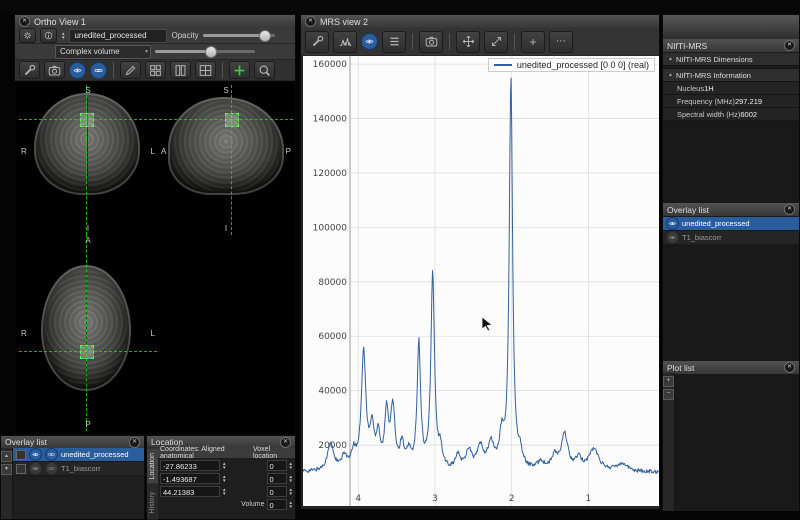 The image size is (800, 520). What do you see at coordinates (502, 65) in the screenshot?
I see `legend-swatch` at bounding box center [502, 65].